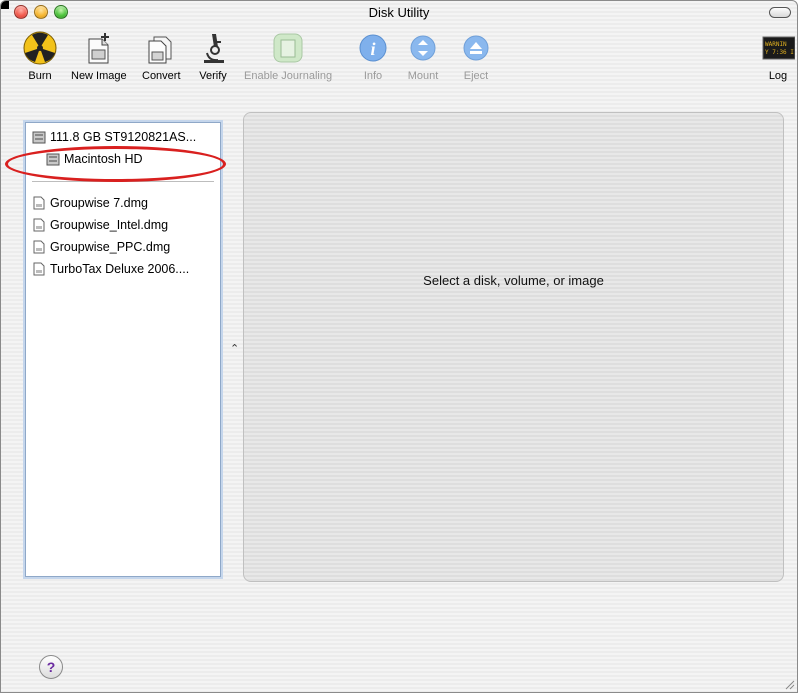  I want to click on burn-icon, so click(40, 48).